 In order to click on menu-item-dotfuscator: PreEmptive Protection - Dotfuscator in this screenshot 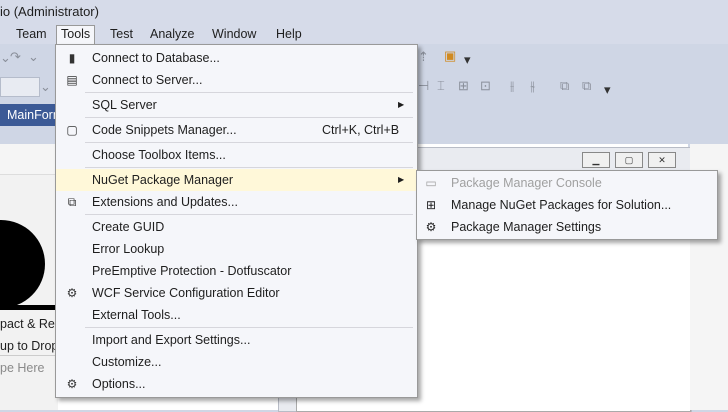, I will do `click(236, 271)`.